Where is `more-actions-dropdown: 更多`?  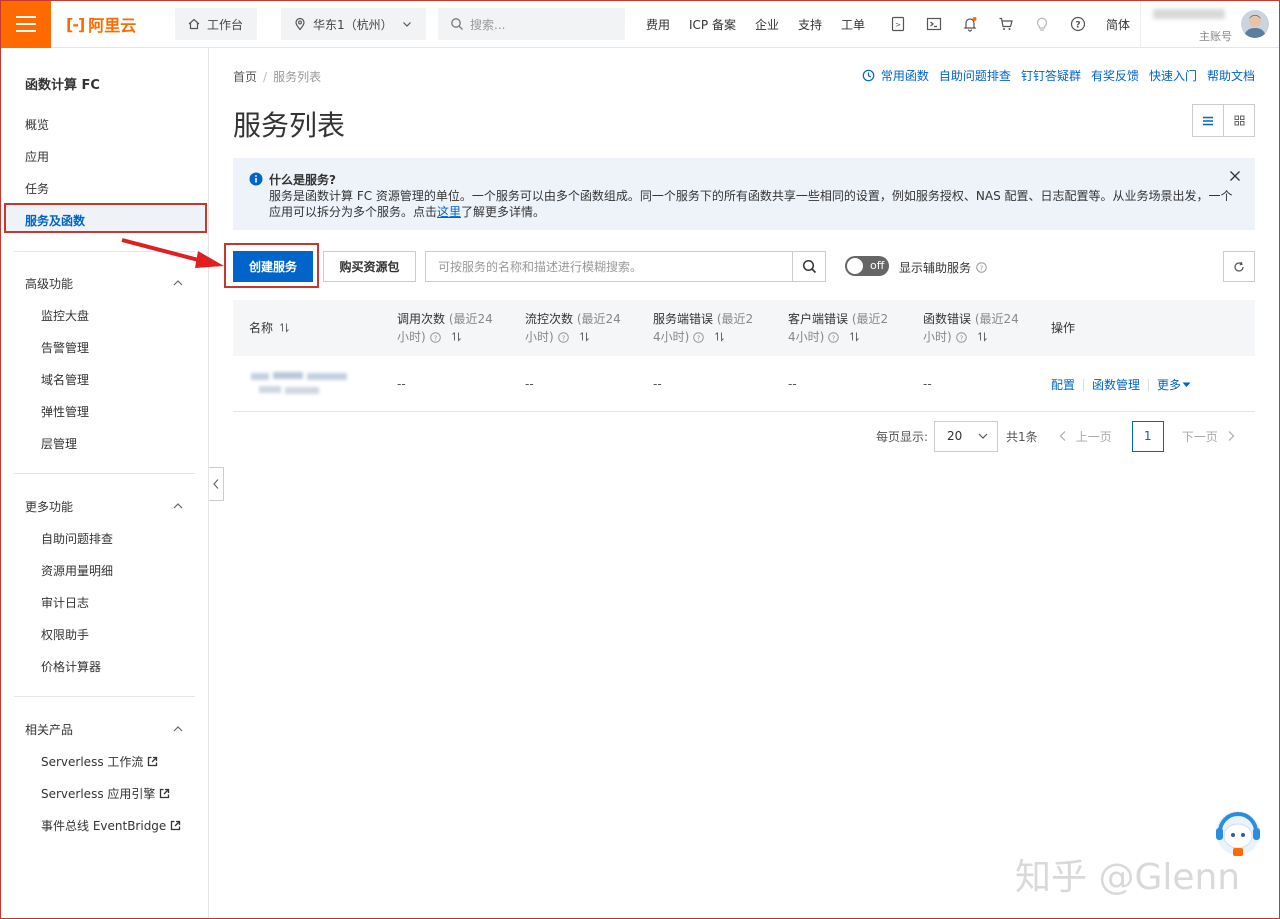 more-actions-dropdown: 更多 is located at coordinates (1174, 384).